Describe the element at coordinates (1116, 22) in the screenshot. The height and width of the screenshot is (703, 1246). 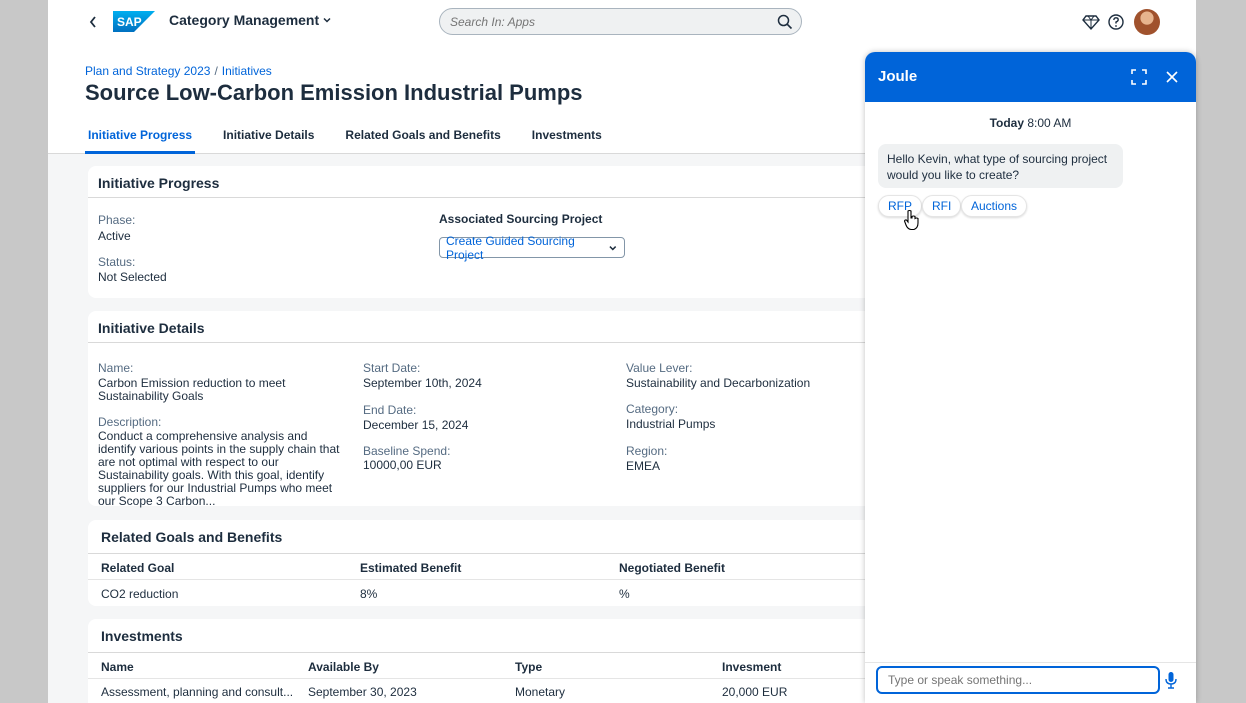
I see `help-icon` at that location.